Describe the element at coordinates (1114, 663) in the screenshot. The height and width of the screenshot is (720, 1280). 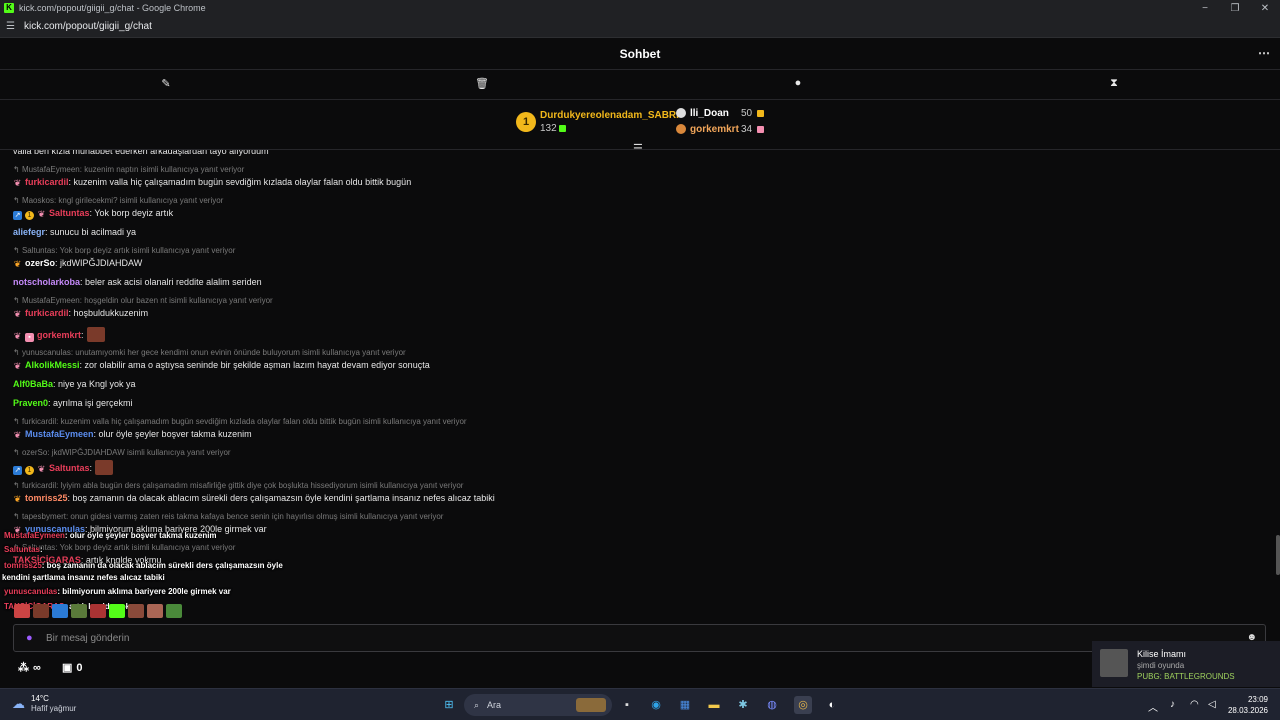
I see `avatar` at that location.